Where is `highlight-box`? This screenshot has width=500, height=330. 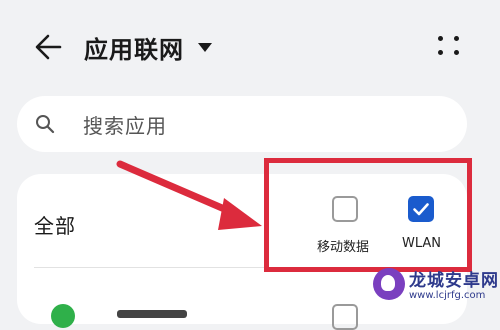 highlight-box is located at coordinates (368, 215).